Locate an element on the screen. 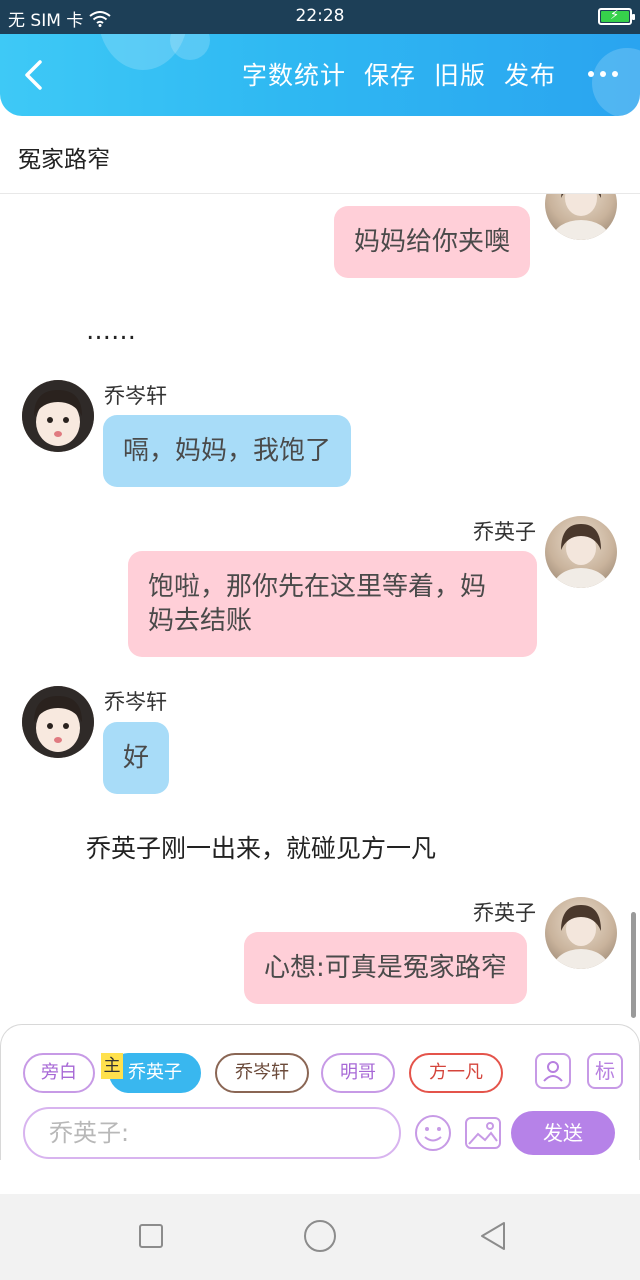 This screenshot has width=640, height=1280. word-count-button: 字数统计 is located at coordinates (294, 74).